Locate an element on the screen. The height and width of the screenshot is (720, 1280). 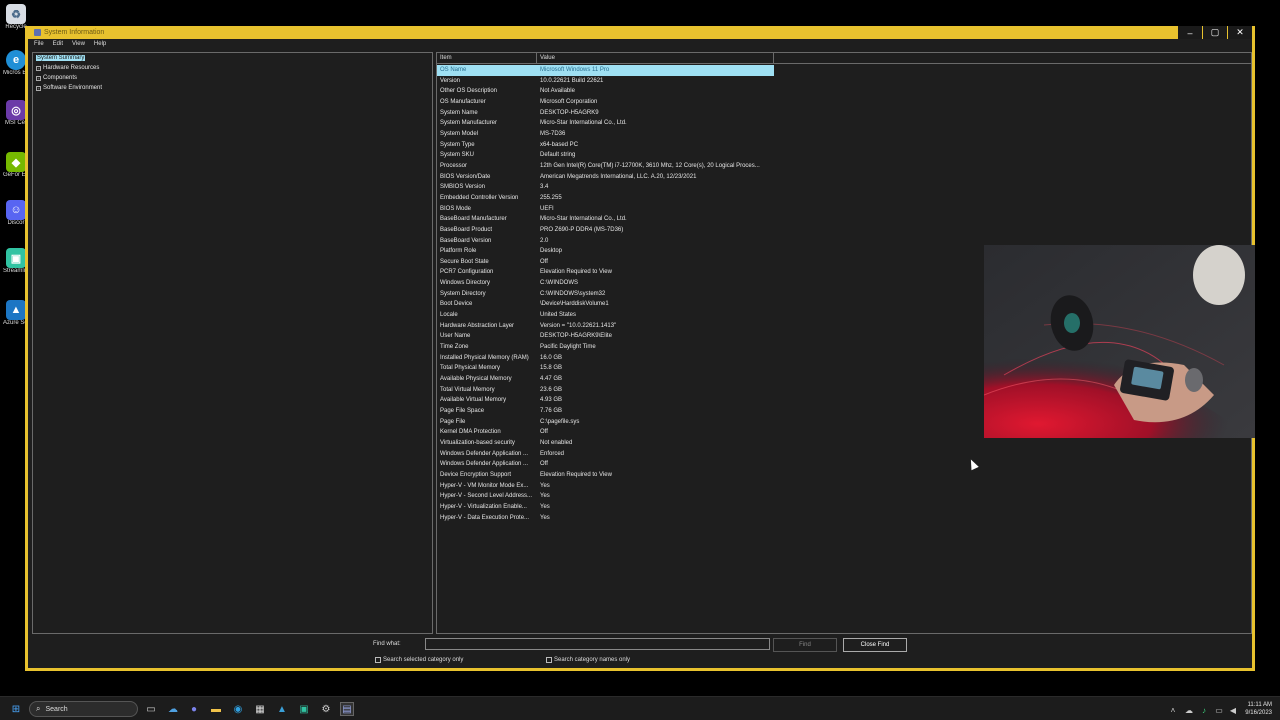
azure-taskbar-icon: ▲ is located at coordinates (282, 709).